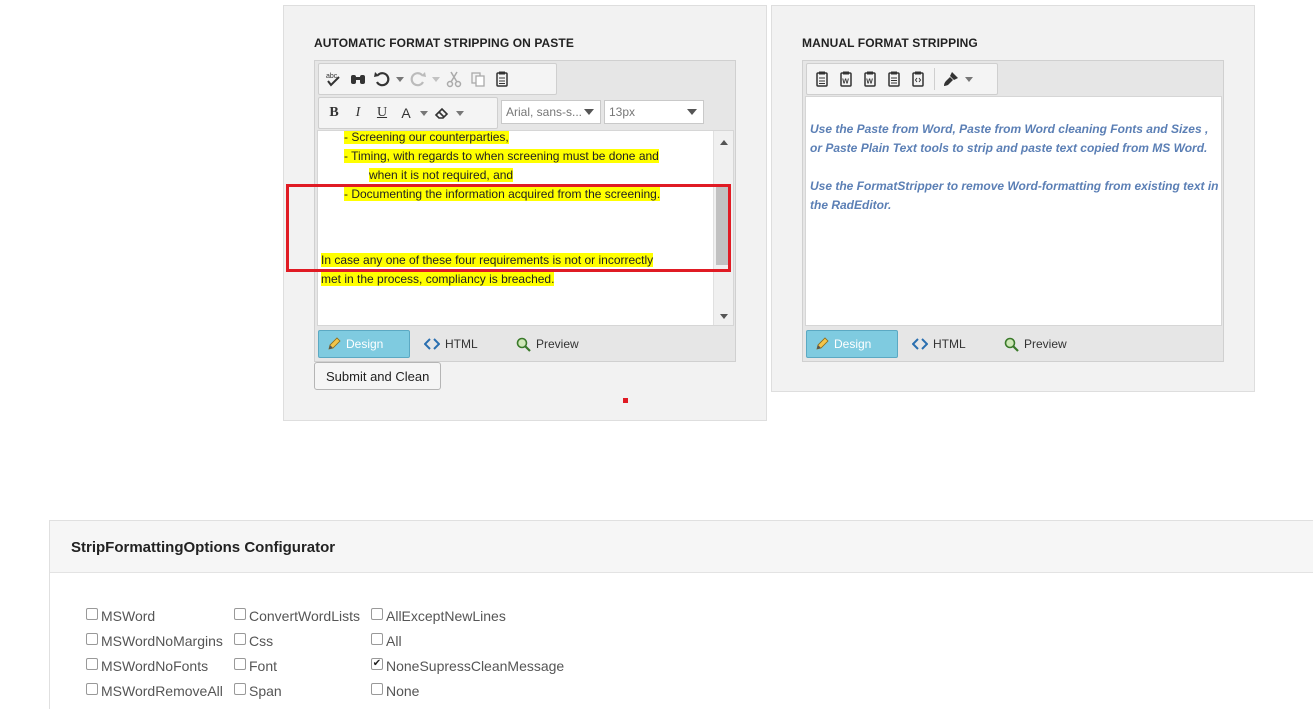 The height and width of the screenshot is (709, 1313). What do you see at coordinates (358, 113) in the screenshot?
I see `italic-button: I` at bounding box center [358, 113].